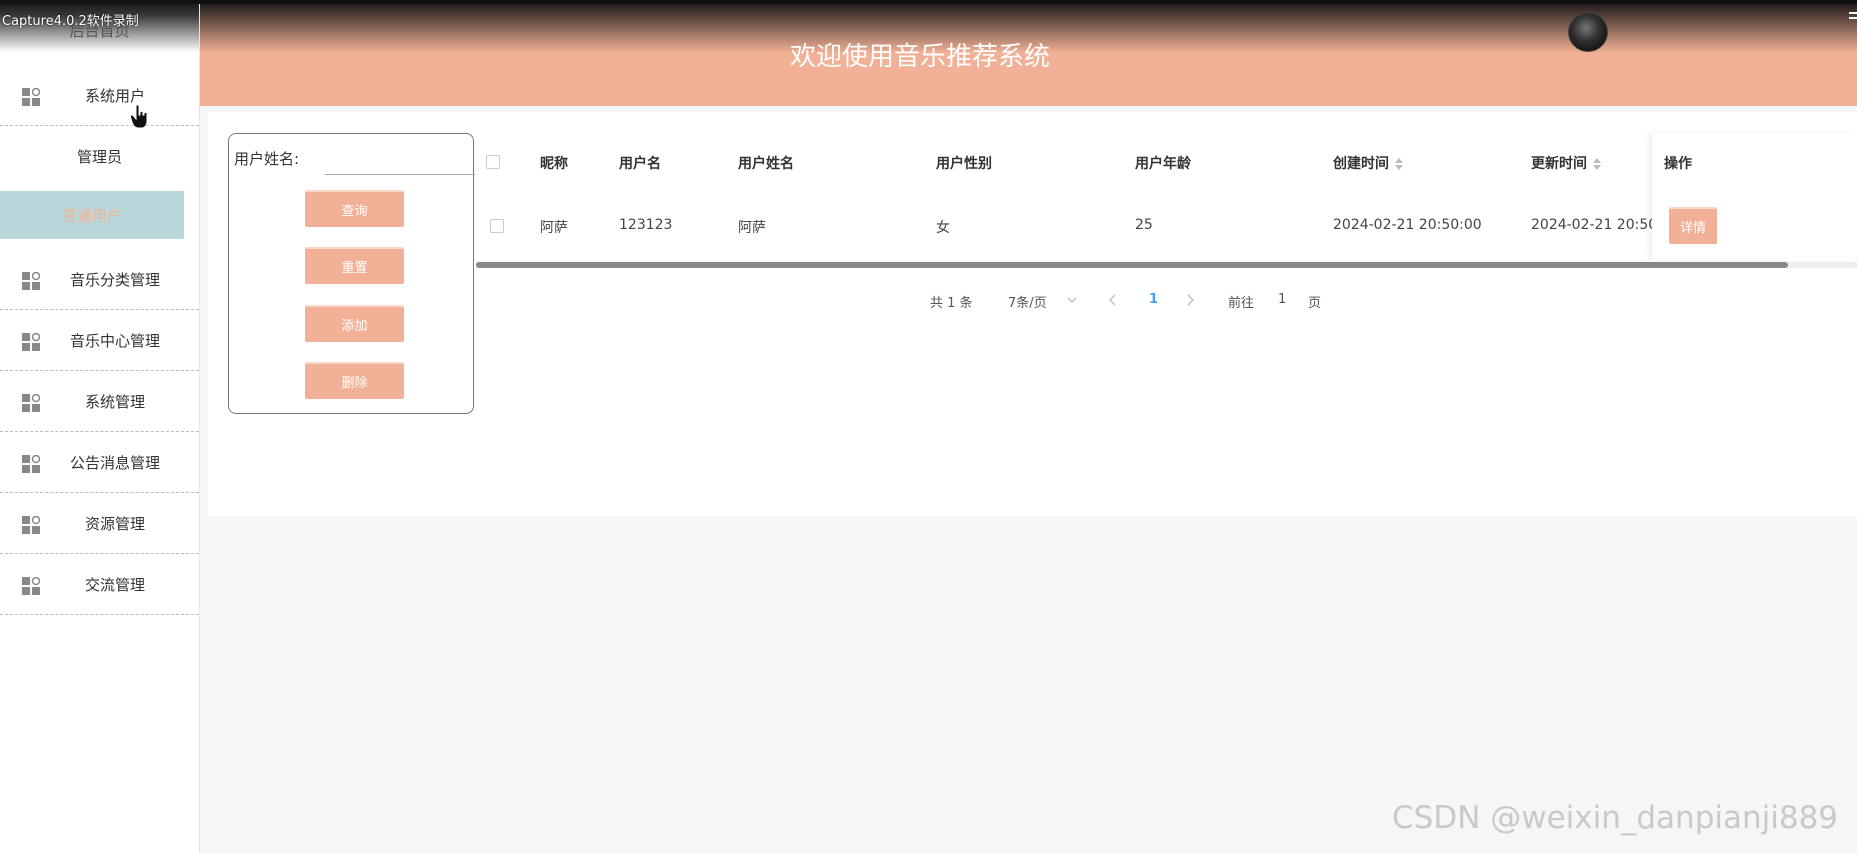  I want to click on sidebar-item-label: 音乐分类管理, so click(114, 280).